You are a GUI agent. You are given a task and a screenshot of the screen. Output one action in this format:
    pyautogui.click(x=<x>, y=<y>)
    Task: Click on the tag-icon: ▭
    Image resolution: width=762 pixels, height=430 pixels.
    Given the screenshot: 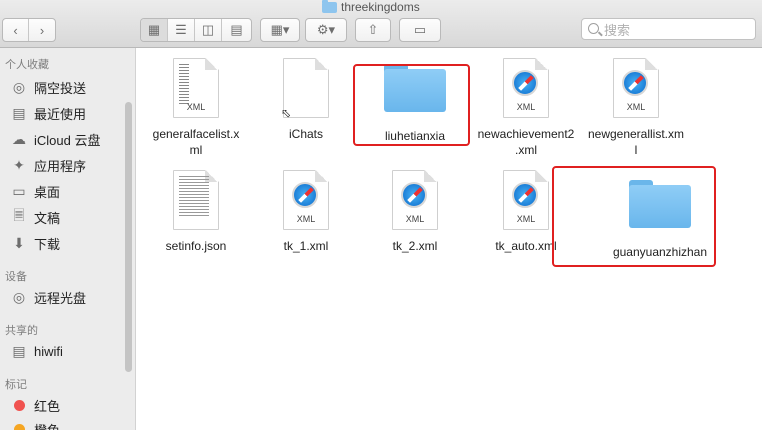 What is the action you would take?
    pyautogui.click(x=420, y=29)
    